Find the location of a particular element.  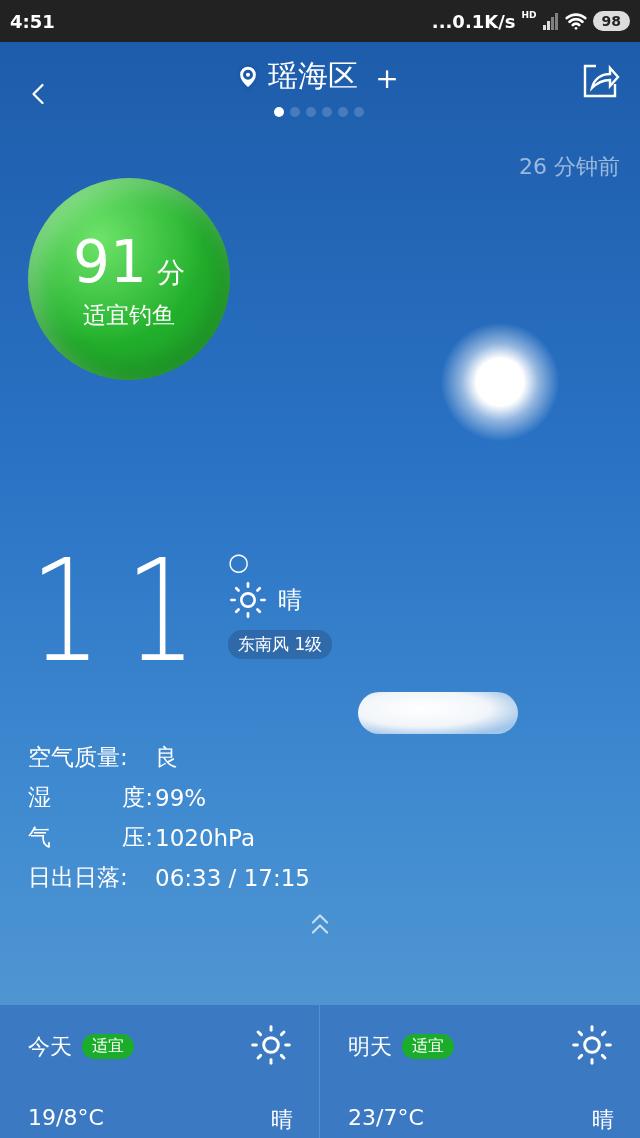

fishing-score: 91 is located at coordinates (110, 261).